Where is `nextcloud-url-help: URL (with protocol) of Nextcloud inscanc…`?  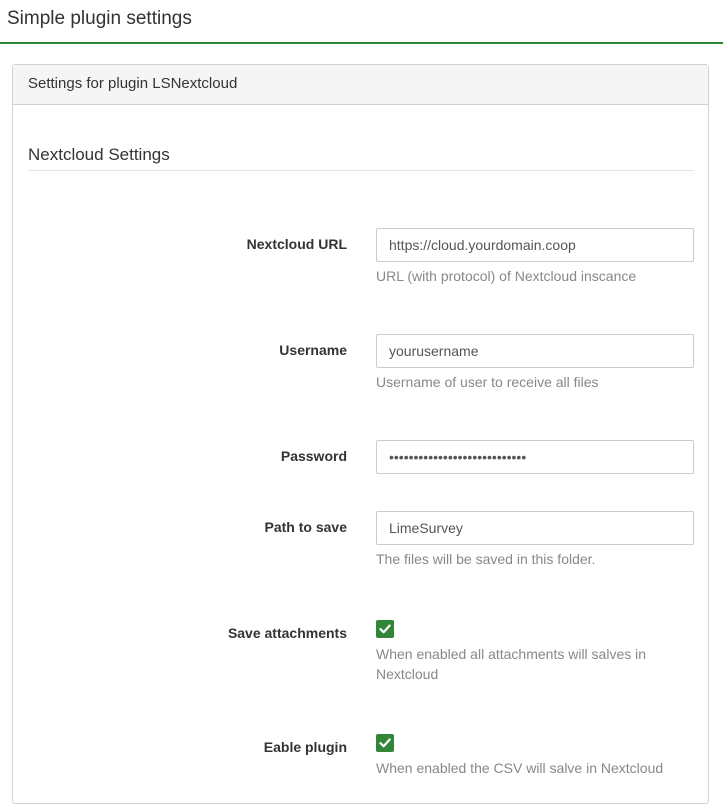 nextcloud-url-help: URL (with protocol) of Nextcloud inscanc… is located at coordinates (506, 276).